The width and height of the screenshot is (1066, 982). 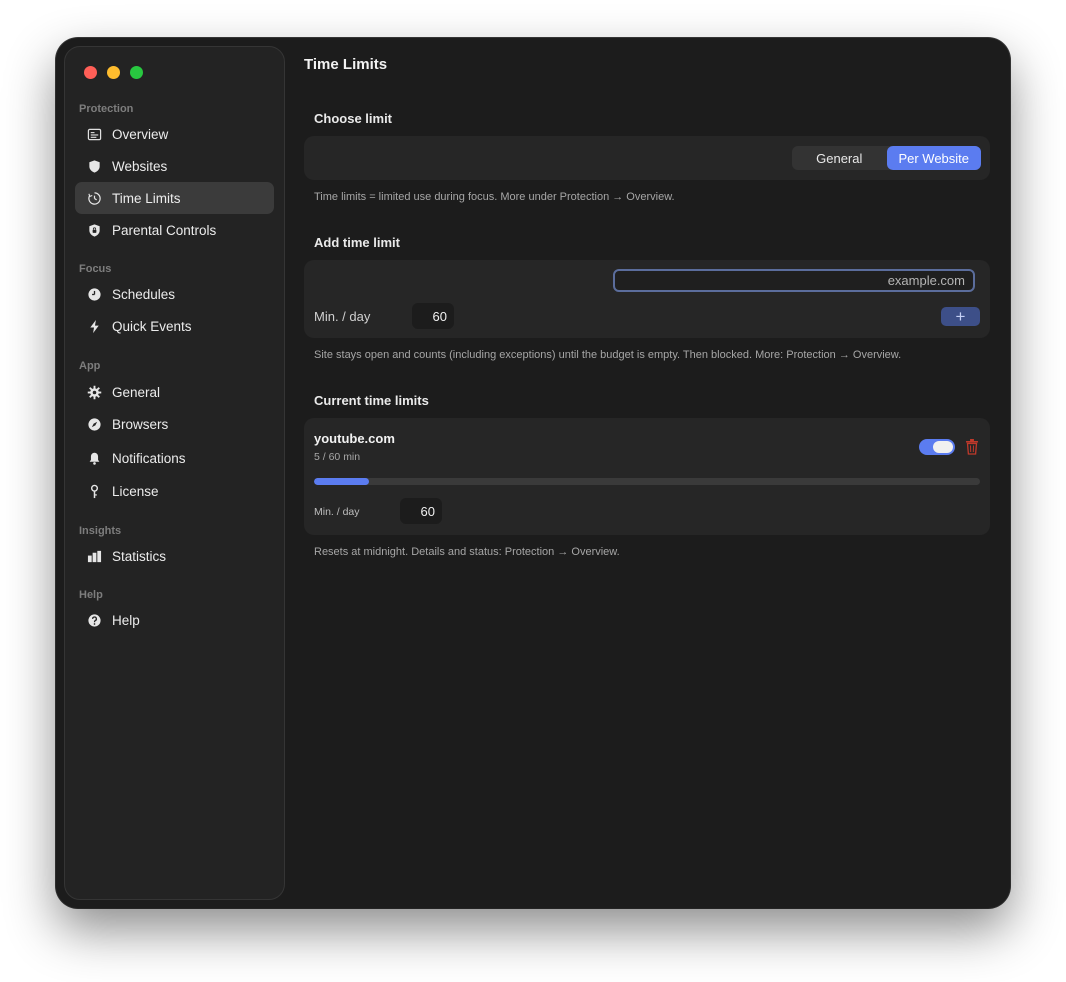 I want to click on key-icon, so click(x=94, y=491).